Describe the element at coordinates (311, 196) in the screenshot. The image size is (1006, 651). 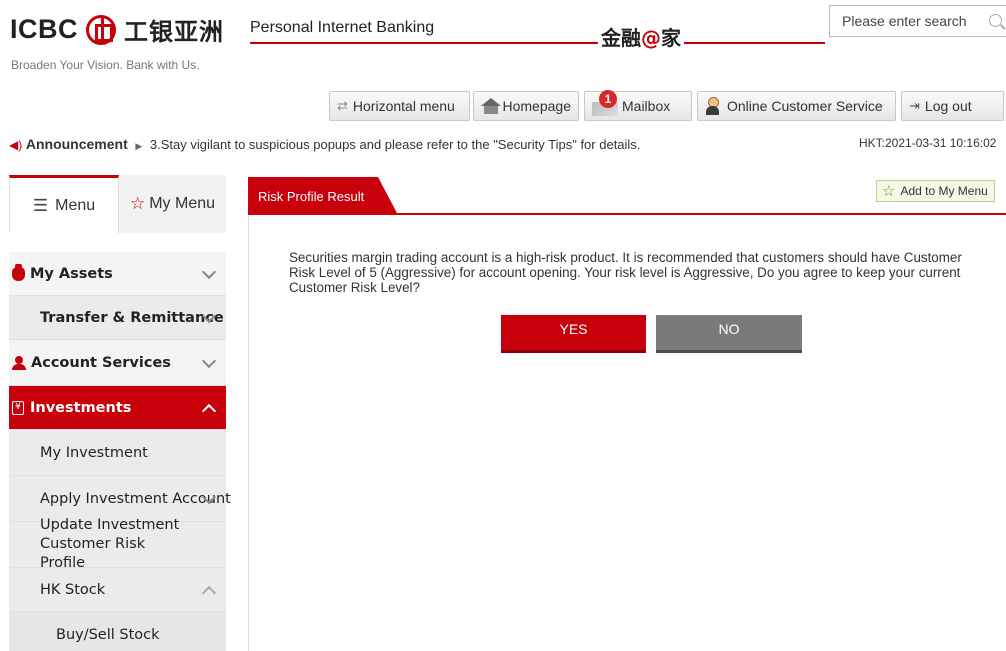
I see `risk-profile-tab-label: Risk Profile Result` at that location.